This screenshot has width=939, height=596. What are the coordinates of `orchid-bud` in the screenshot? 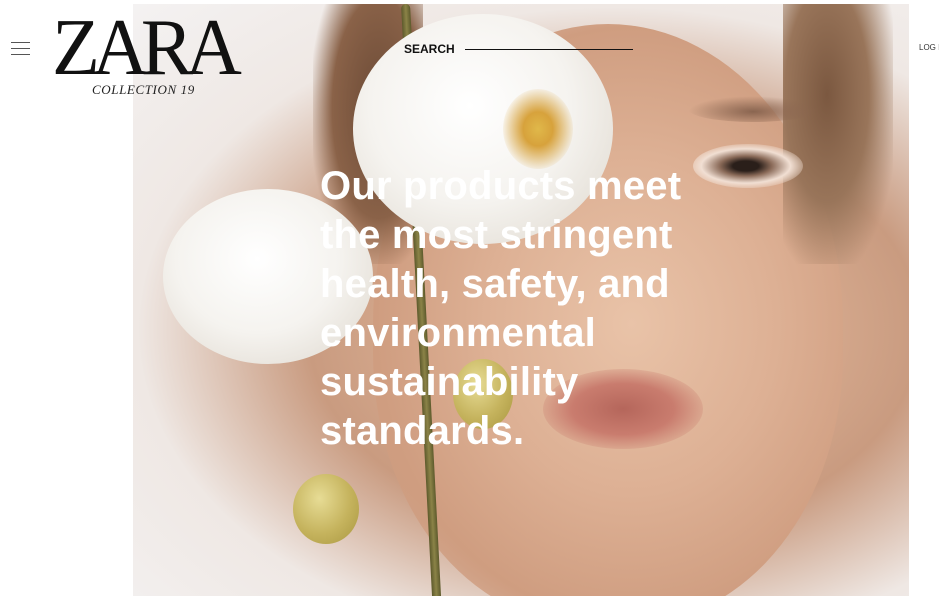 It's located at (326, 509).